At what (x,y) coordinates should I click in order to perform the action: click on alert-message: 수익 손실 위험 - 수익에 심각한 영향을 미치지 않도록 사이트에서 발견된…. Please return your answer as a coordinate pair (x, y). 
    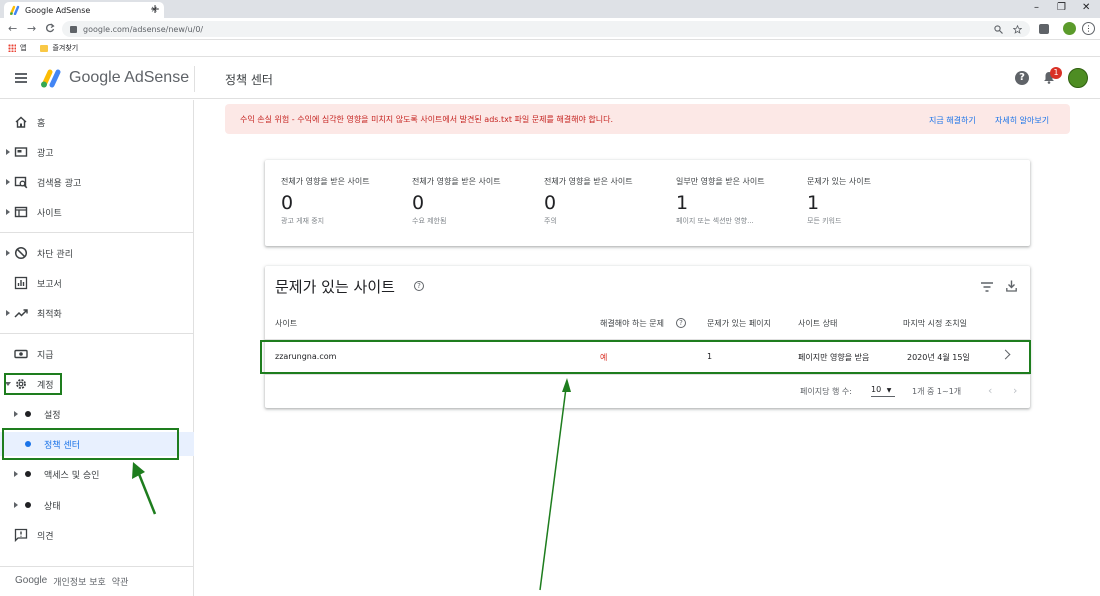
    Looking at the image, I should click on (427, 119).